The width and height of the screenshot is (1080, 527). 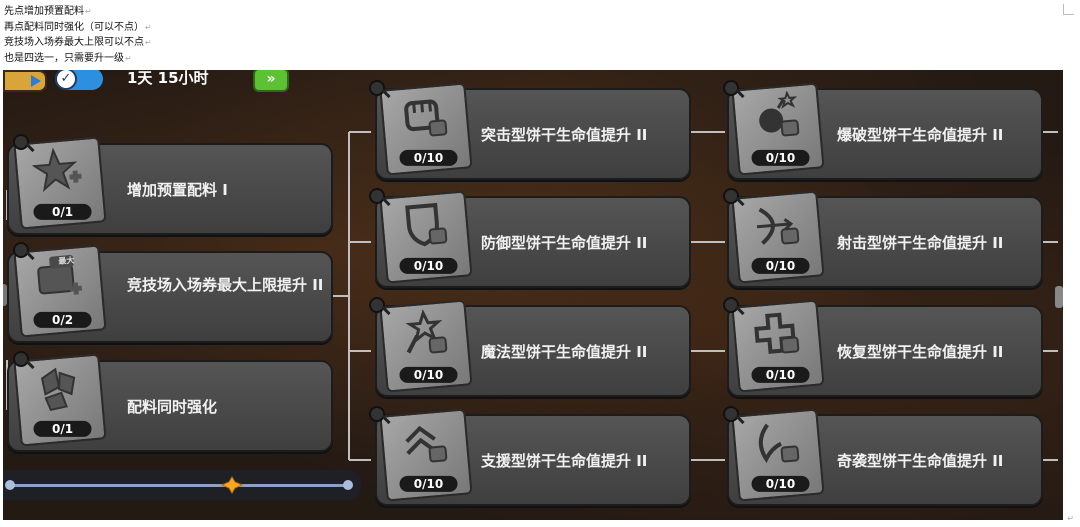 I want to click on card-label: 魔法型饼干生命值提升 II, so click(x=564, y=352).